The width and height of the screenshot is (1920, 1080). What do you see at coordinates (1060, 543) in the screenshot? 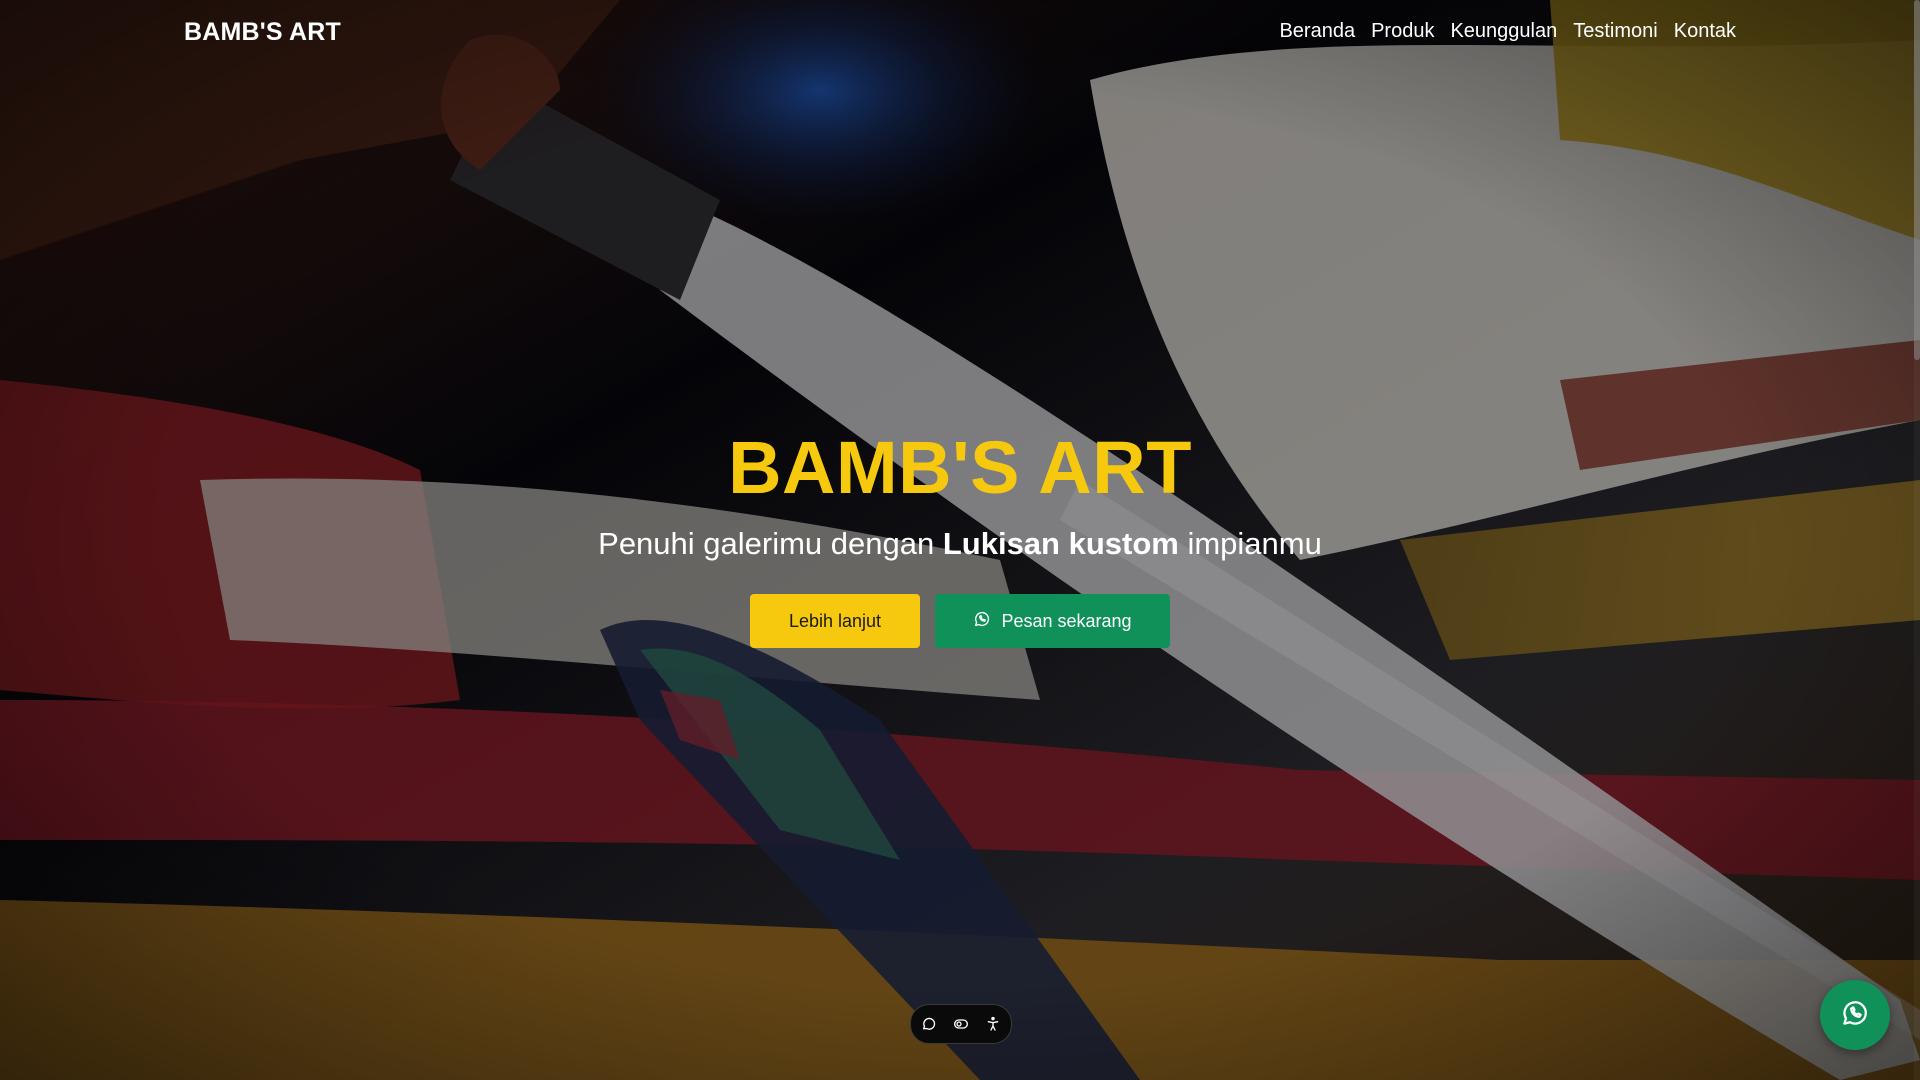
I see `hero-subtitle-bold: Lukisan kustom` at bounding box center [1060, 543].